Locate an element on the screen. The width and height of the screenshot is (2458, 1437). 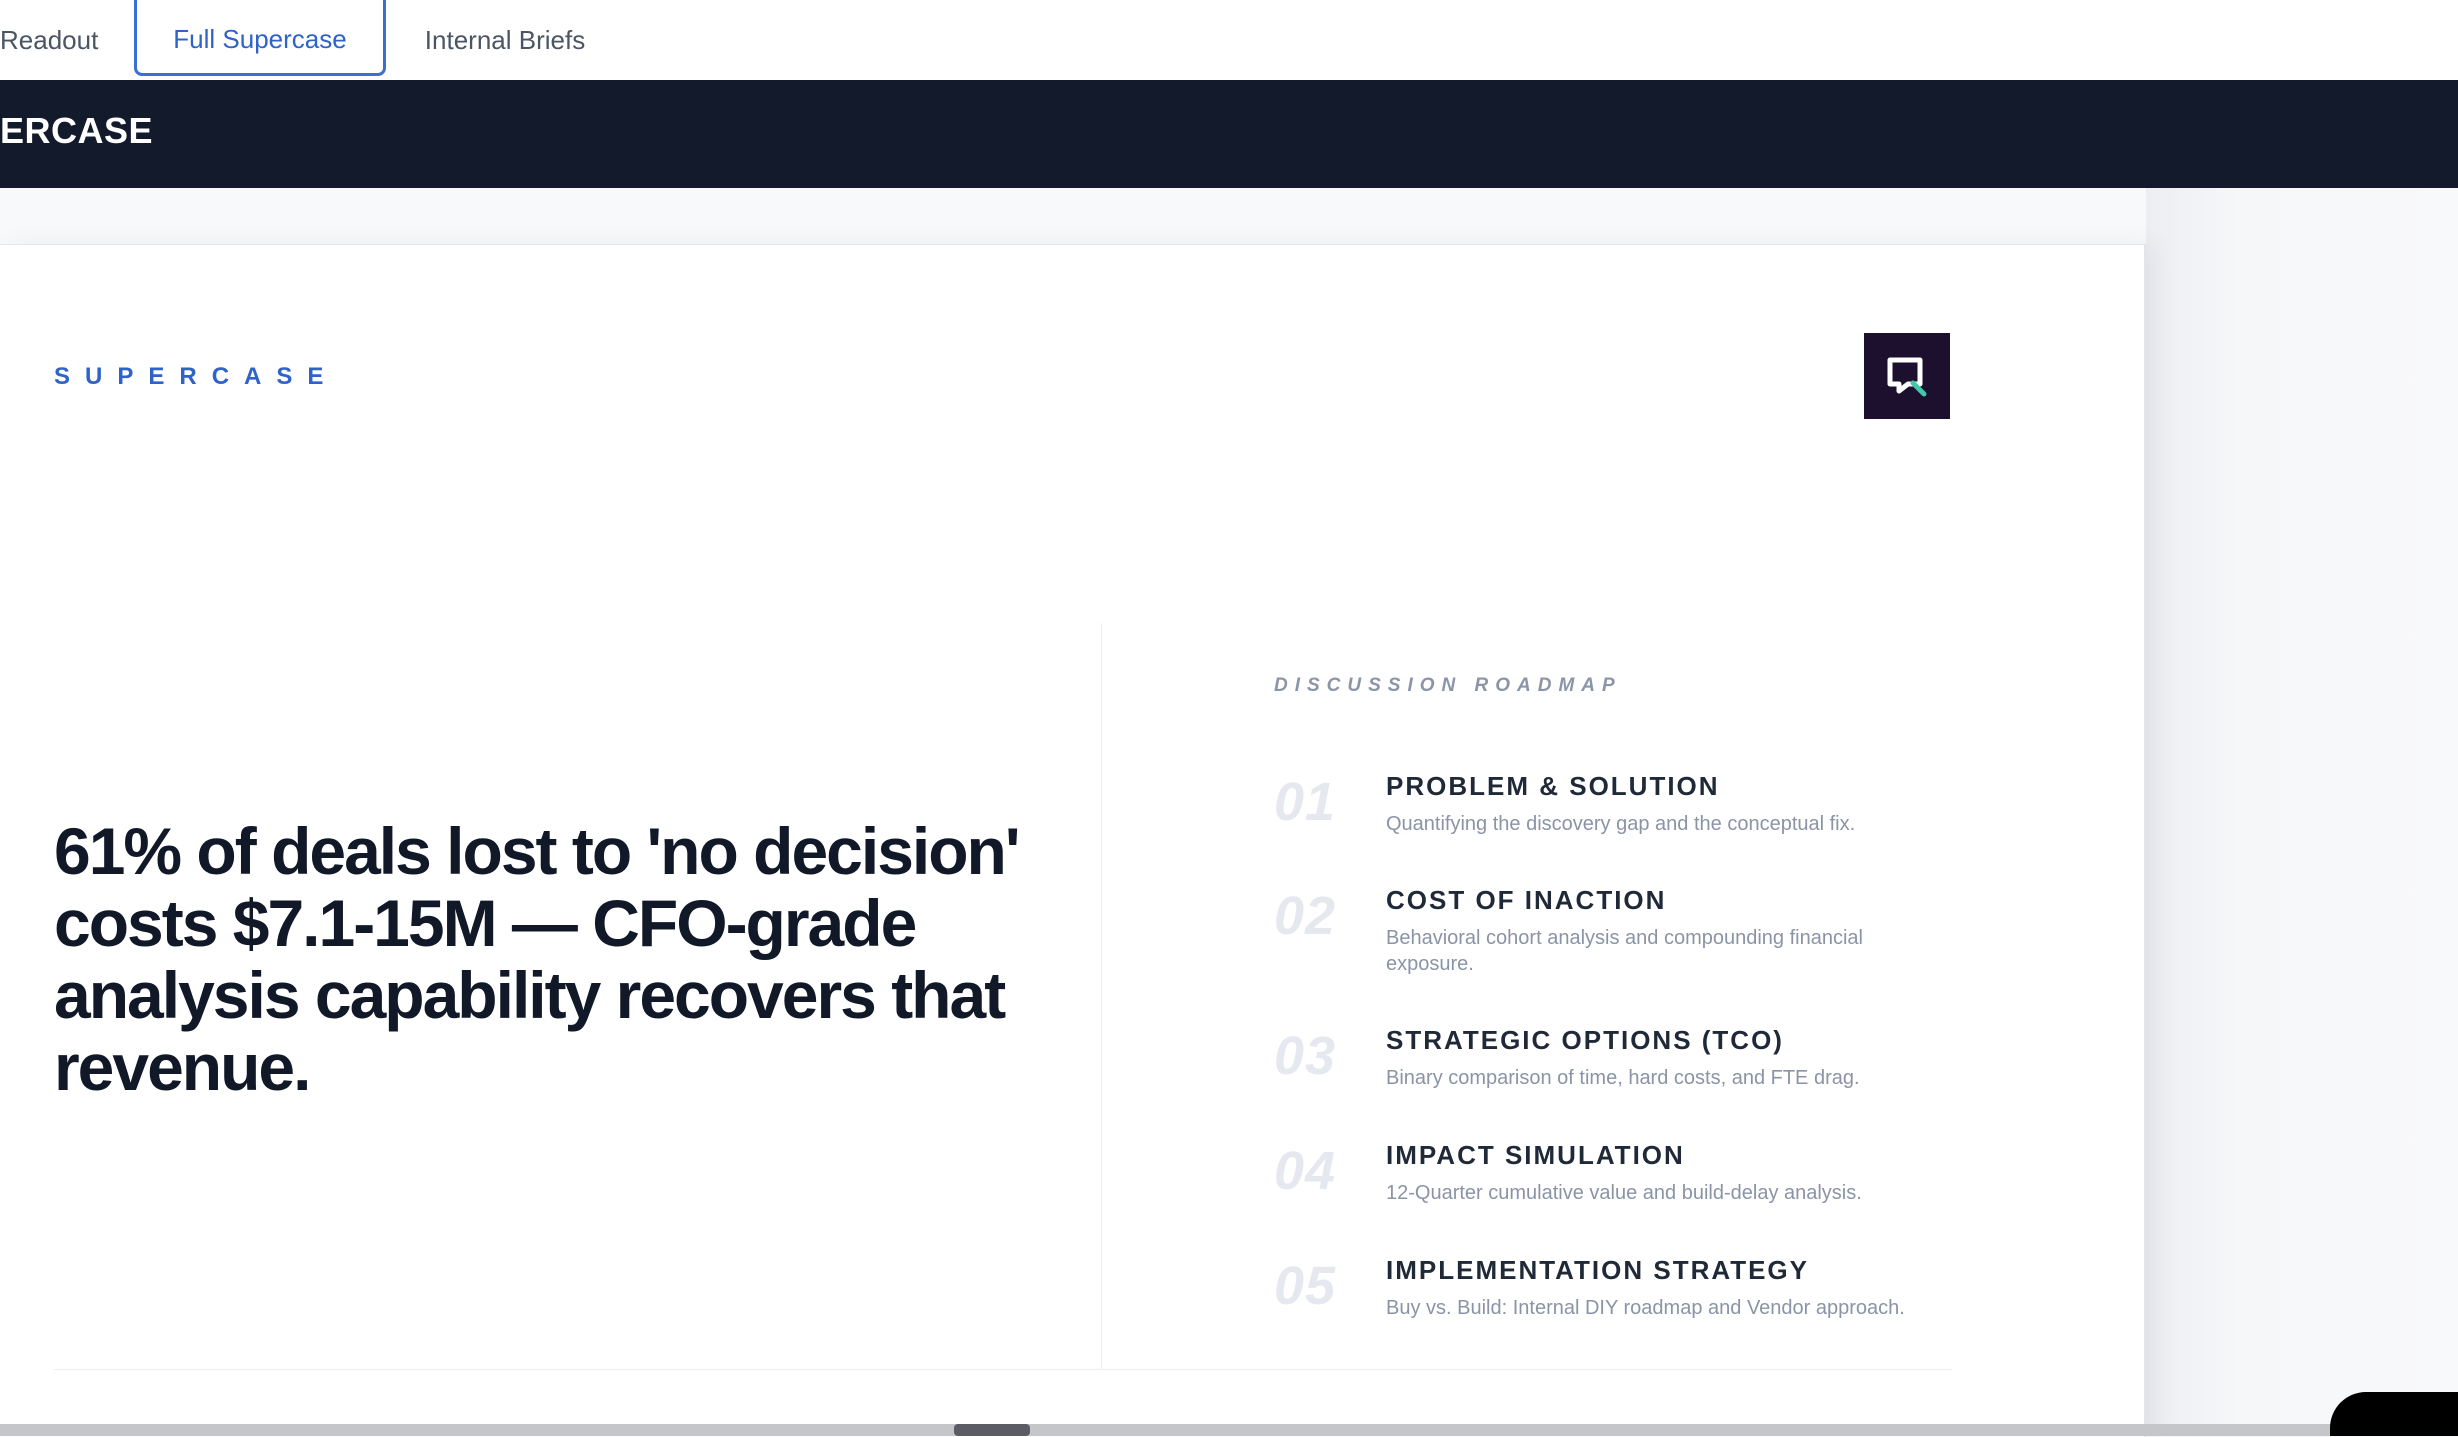
tab-internal-briefs: Internal Briefs is located at coordinates (505, 40).